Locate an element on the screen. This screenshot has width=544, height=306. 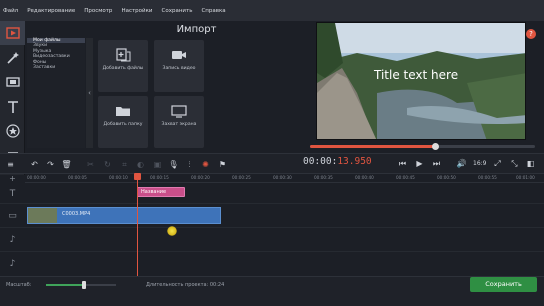
add-files-button: Добавить файлы is located at coordinates (123, 66).